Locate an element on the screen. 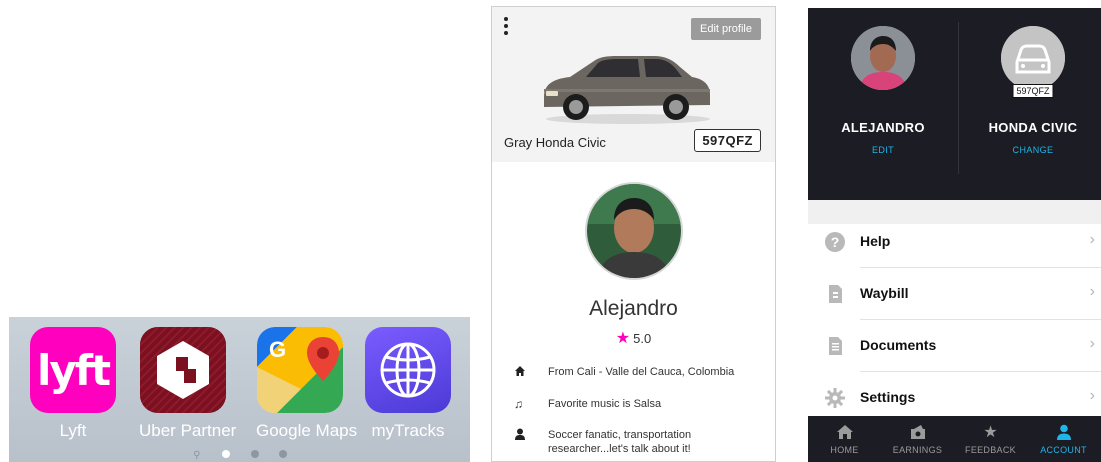  music-row: ♫ Favorite music is Salsa is located at coordinates (639, 404).